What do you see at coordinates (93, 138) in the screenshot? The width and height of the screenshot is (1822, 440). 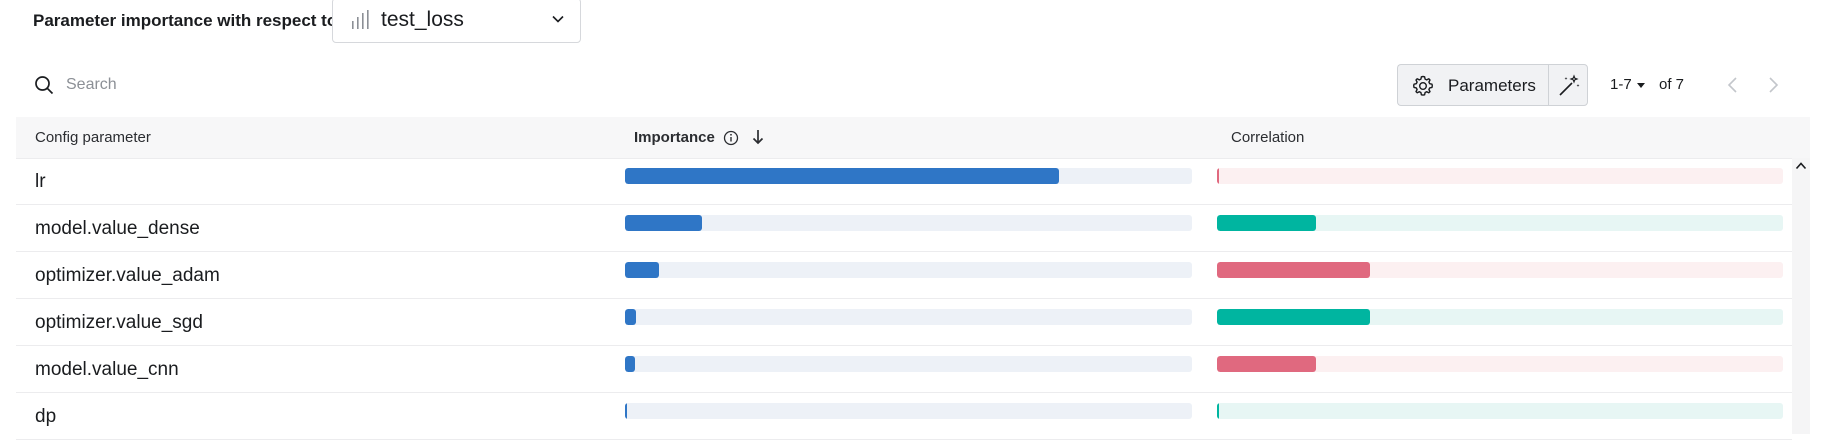 I see `column-config-parameter: Config parameter` at bounding box center [93, 138].